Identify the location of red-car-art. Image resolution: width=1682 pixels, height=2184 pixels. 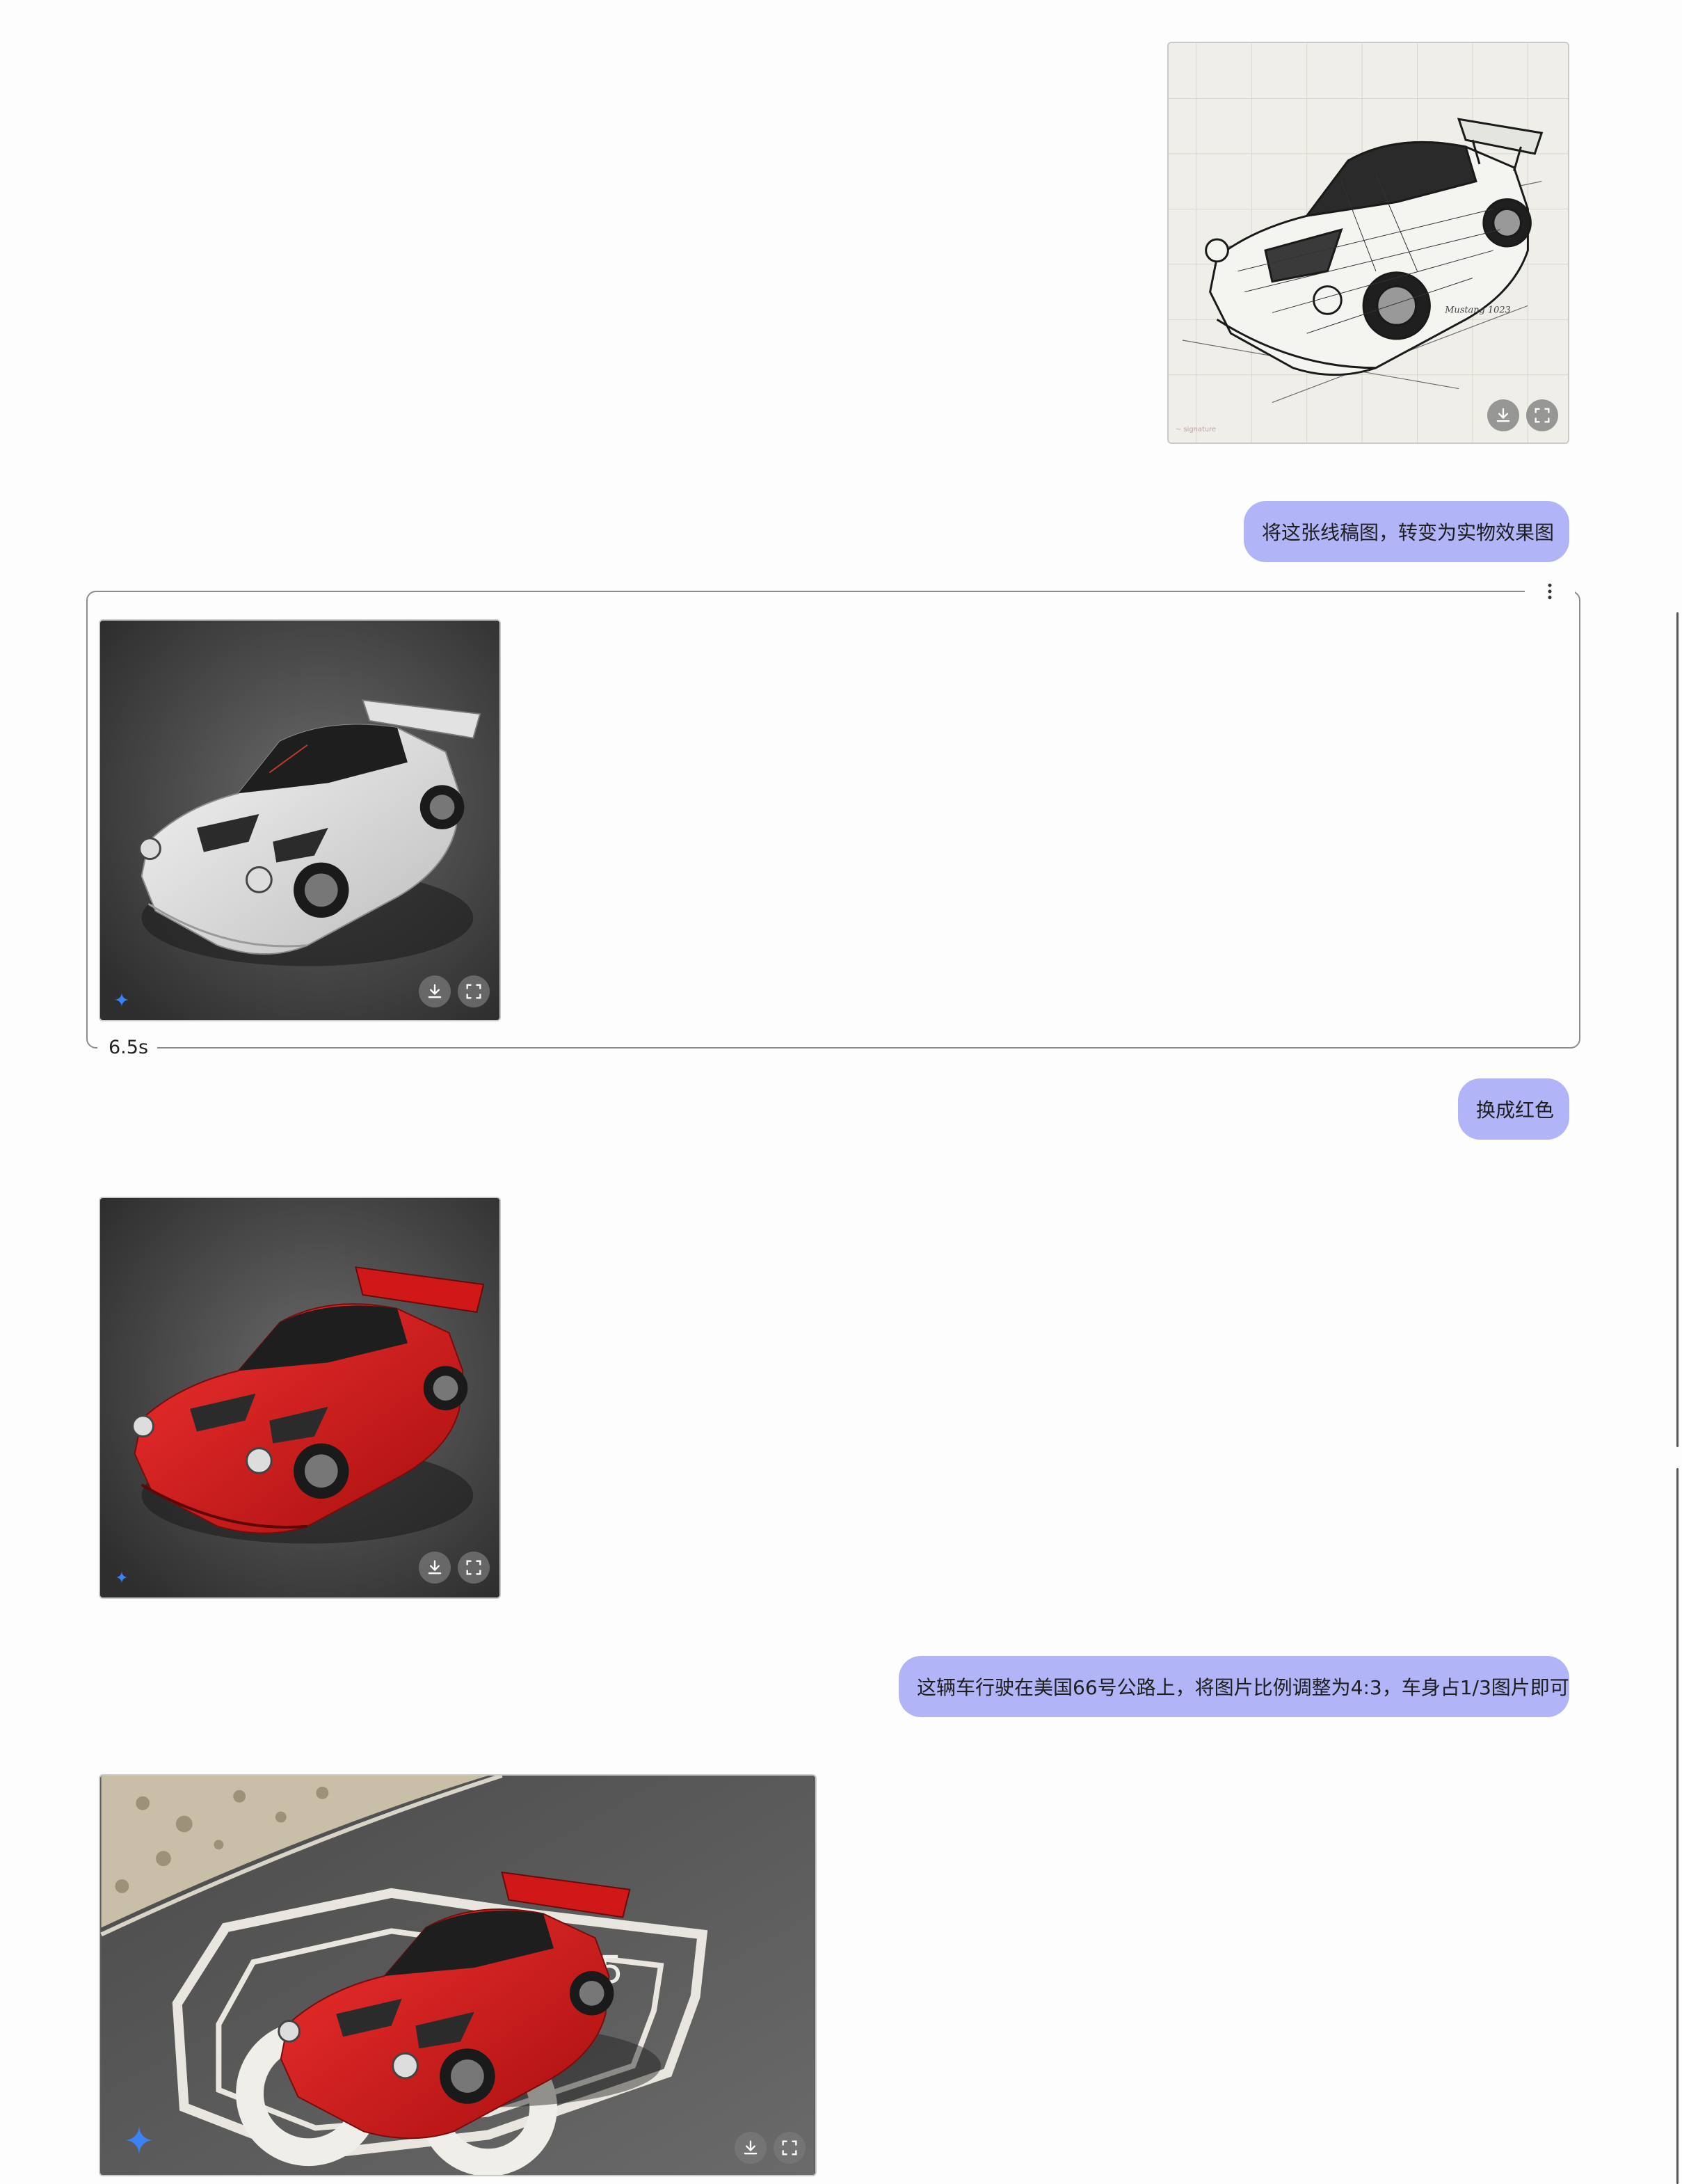
(299, 1398).